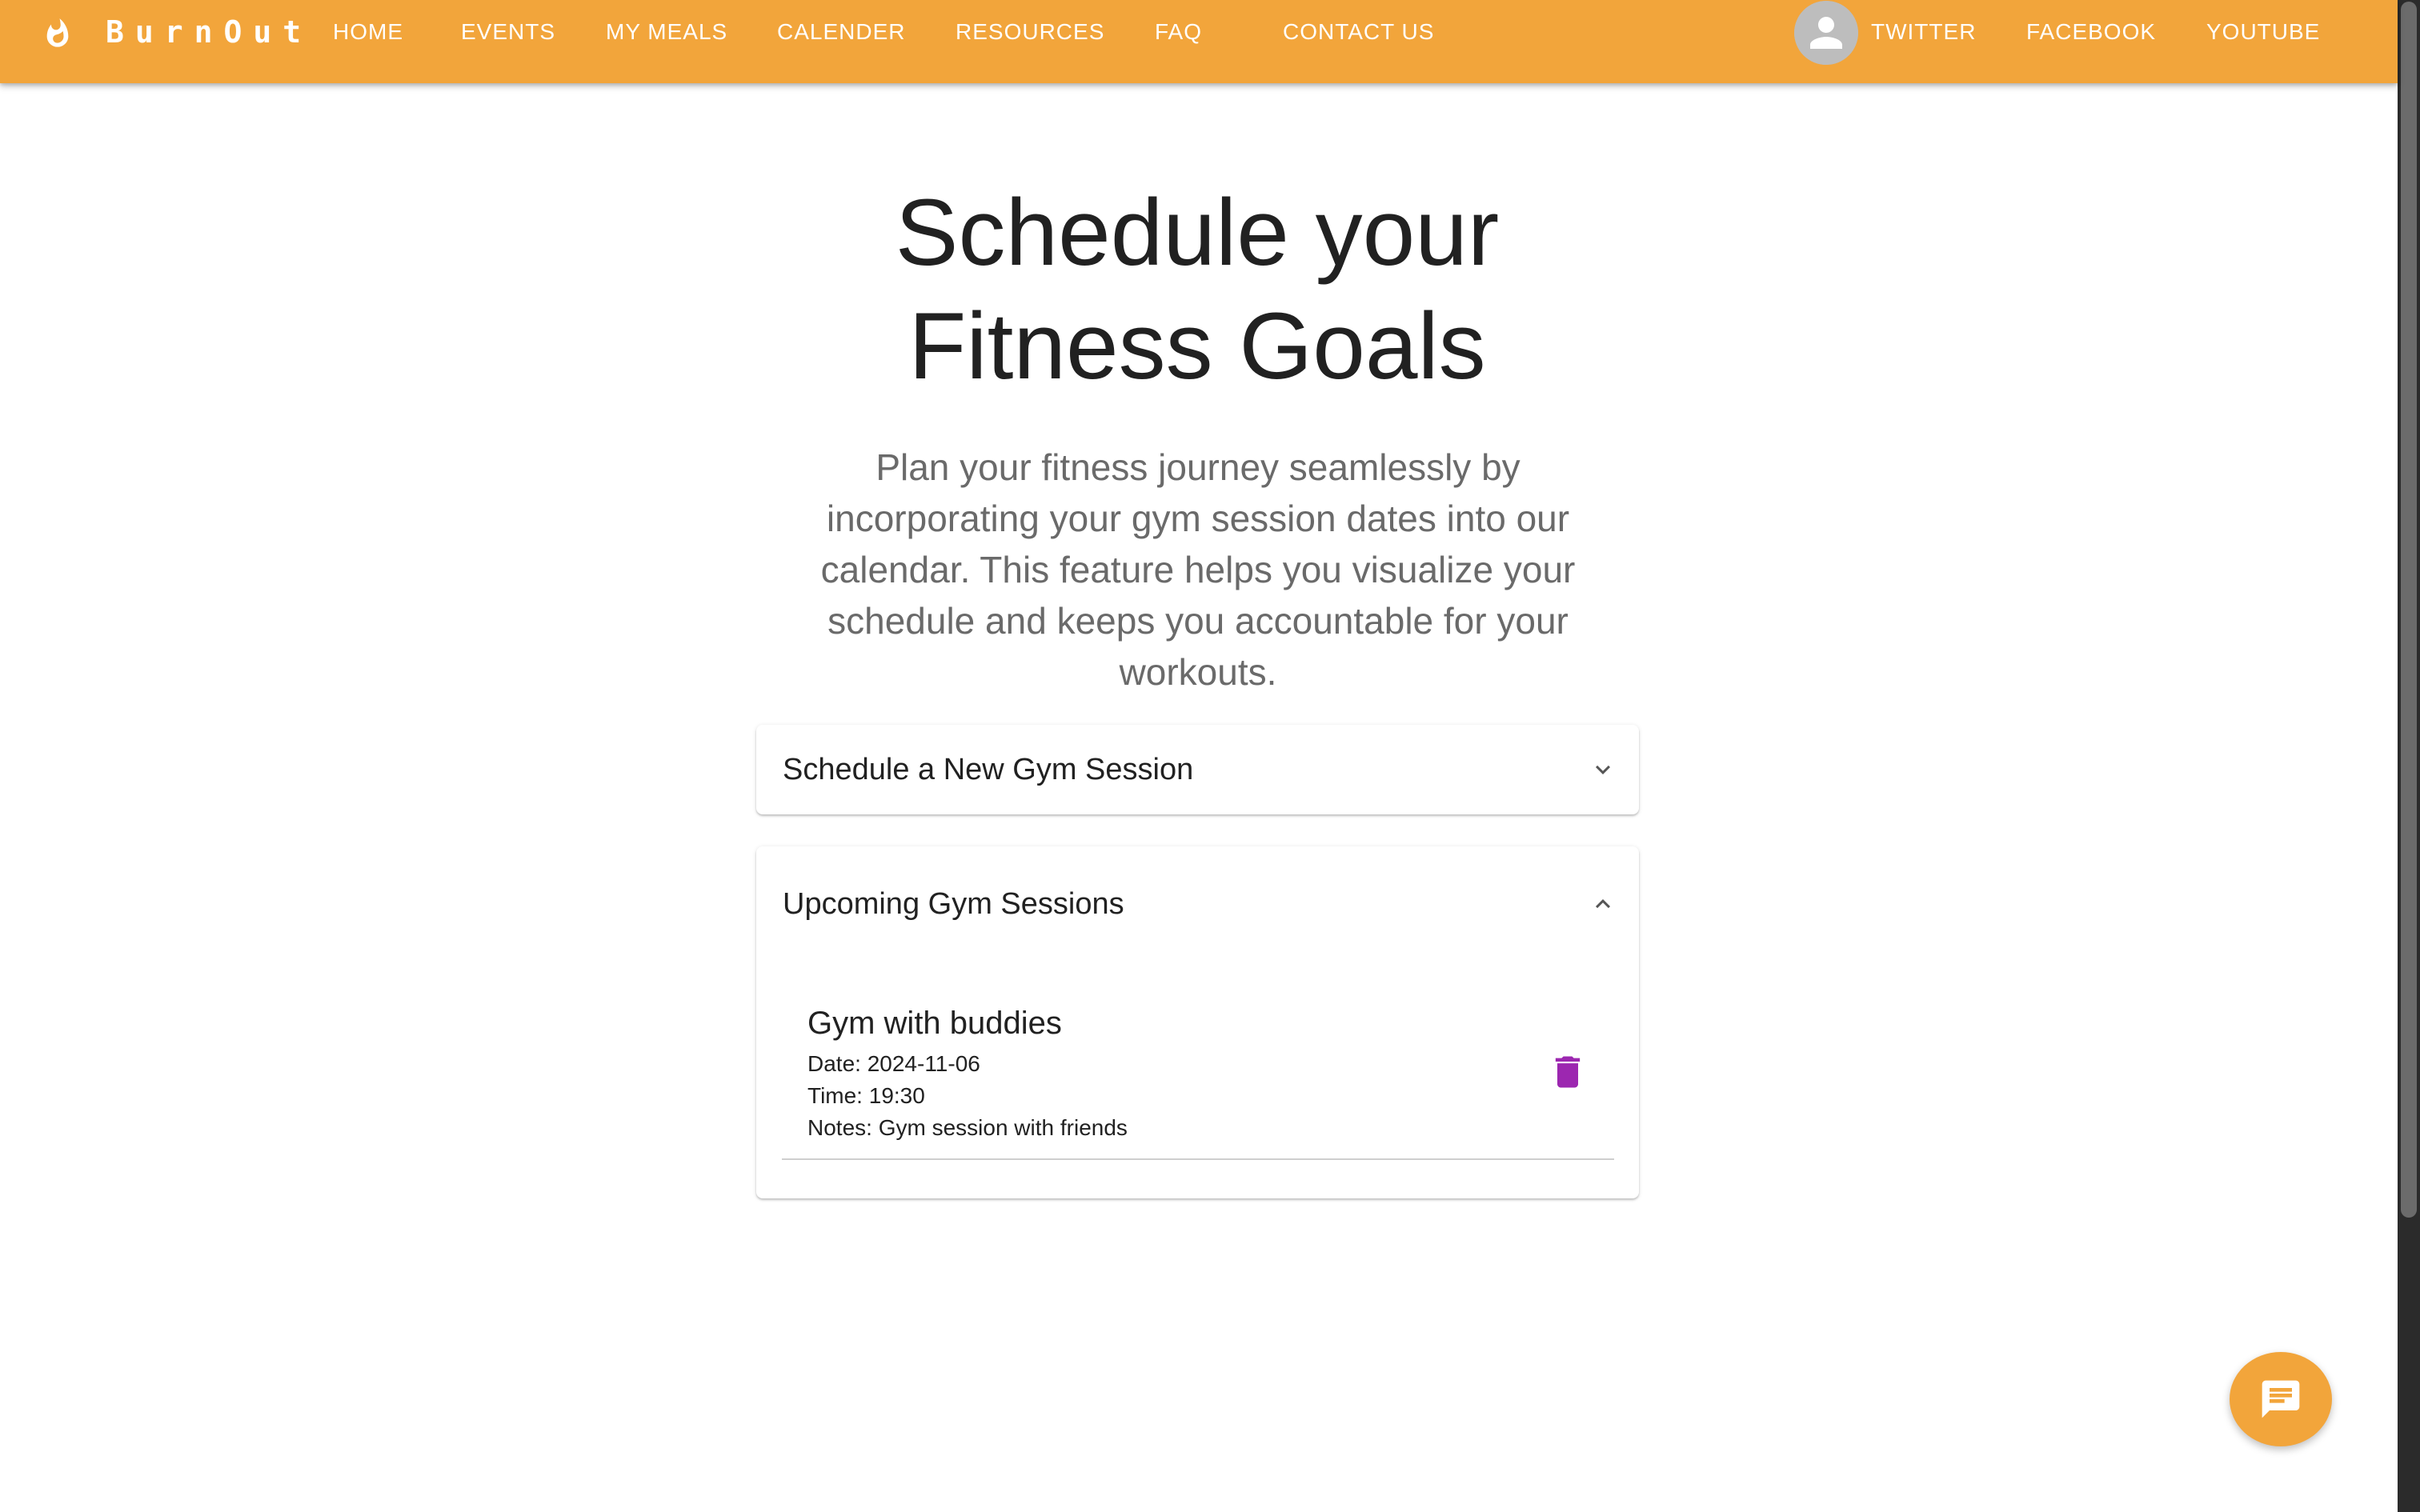 This screenshot has width=2420, height=1512. I want to click on brand-name: BurnOut, so click(209, 32).